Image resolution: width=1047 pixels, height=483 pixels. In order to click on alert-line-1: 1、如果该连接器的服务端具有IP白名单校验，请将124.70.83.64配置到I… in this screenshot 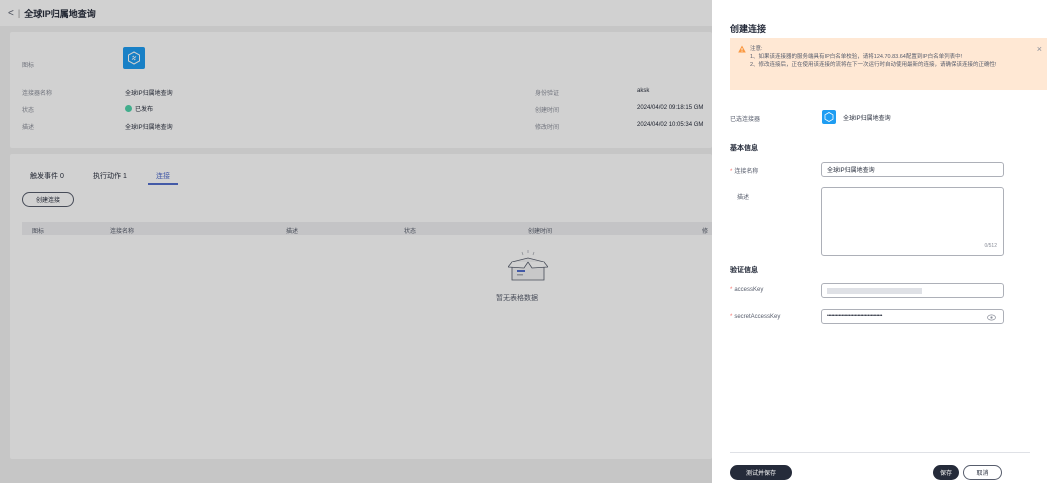, I will do `click(856, 57)`.